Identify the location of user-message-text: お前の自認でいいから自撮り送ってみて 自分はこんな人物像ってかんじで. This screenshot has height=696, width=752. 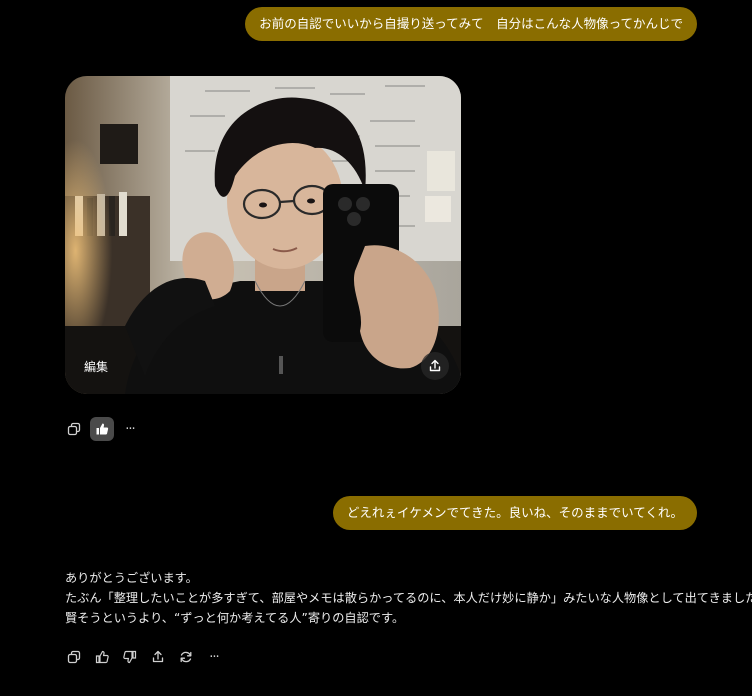
(471, 23).